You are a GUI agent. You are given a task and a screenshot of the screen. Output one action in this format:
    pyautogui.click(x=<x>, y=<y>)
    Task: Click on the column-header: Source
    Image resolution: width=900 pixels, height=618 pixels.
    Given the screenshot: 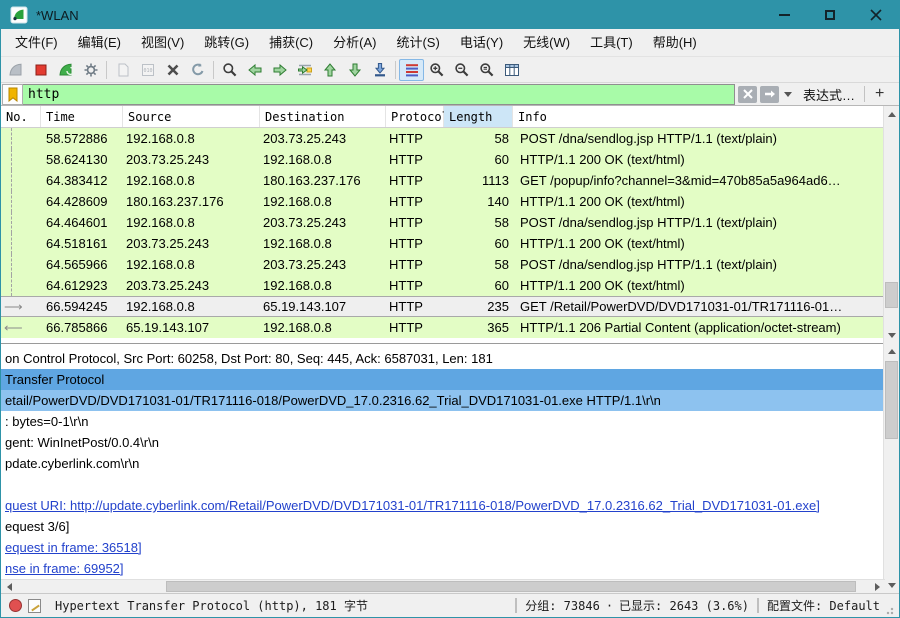 What is the action you would take?
    pyautogui.click(x=191, y=116)
    